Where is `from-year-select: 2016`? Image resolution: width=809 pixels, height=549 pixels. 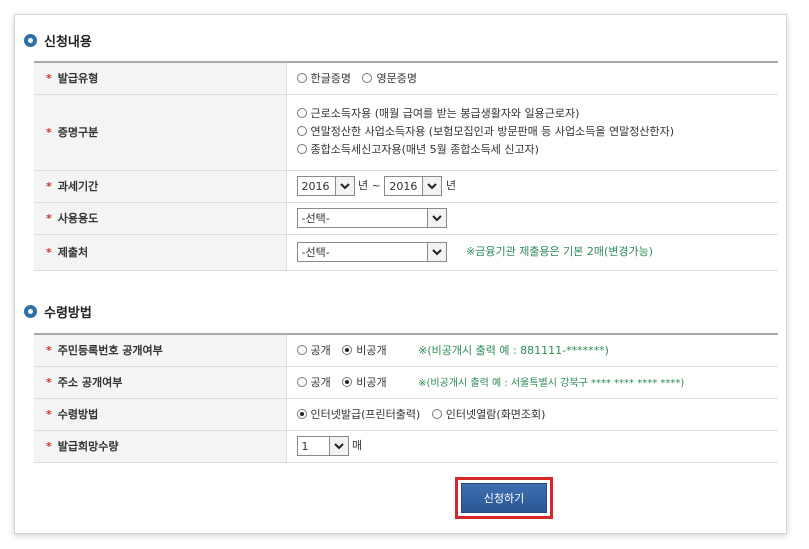 from-year-select: 2016 is located at coordinates (325, 186).